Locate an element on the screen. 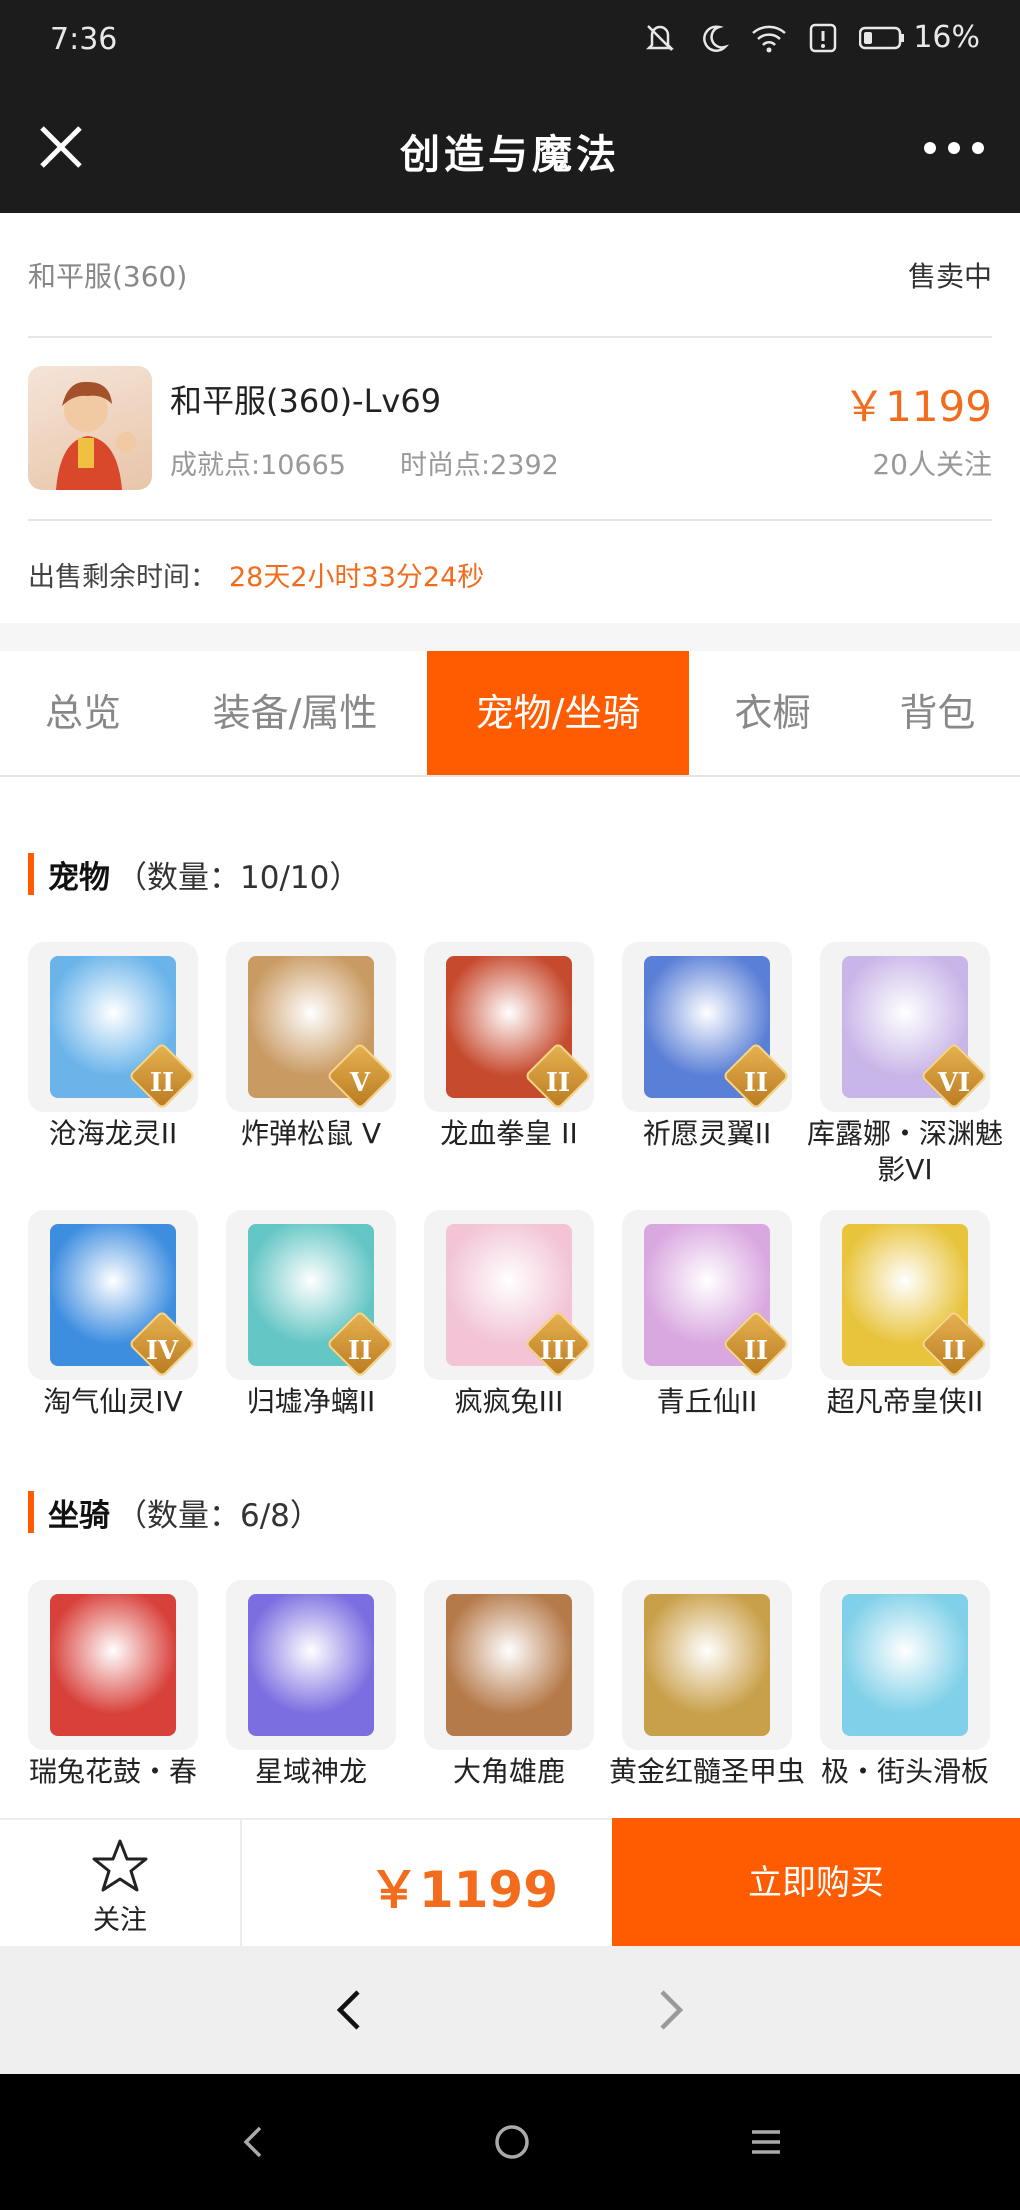  tab-bar: 总览 装备/属性 宠物/坐骑 衣橱 背包 is located at coordinates (510, 714).